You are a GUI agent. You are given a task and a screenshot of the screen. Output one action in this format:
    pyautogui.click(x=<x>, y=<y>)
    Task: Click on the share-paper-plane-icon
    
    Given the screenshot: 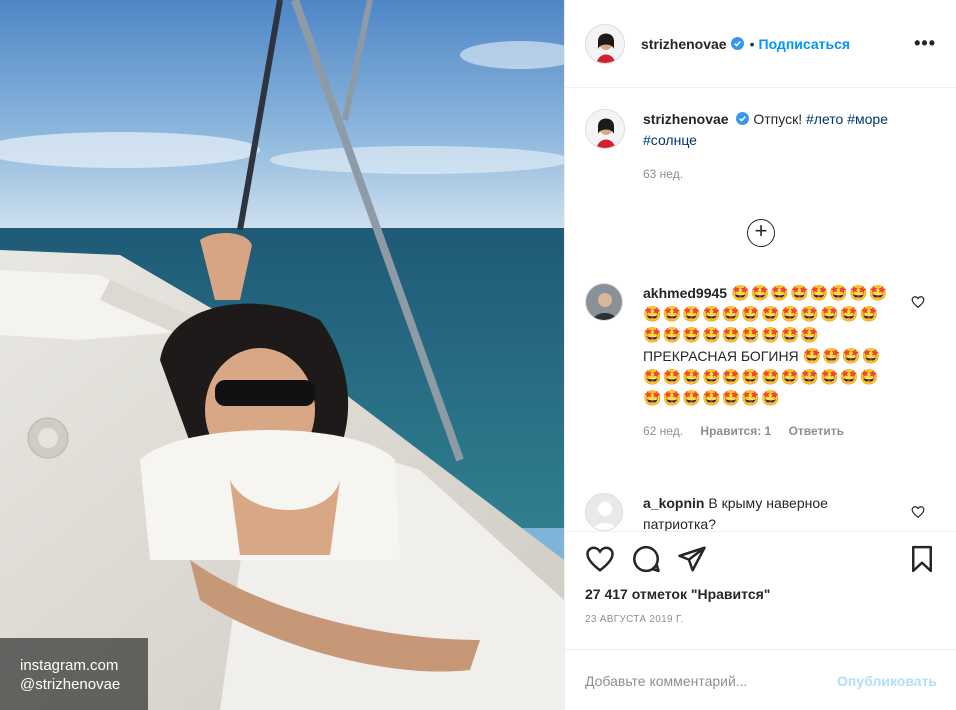 What is the action you would take?
    pyautogui.click(x=692, y=559)
    